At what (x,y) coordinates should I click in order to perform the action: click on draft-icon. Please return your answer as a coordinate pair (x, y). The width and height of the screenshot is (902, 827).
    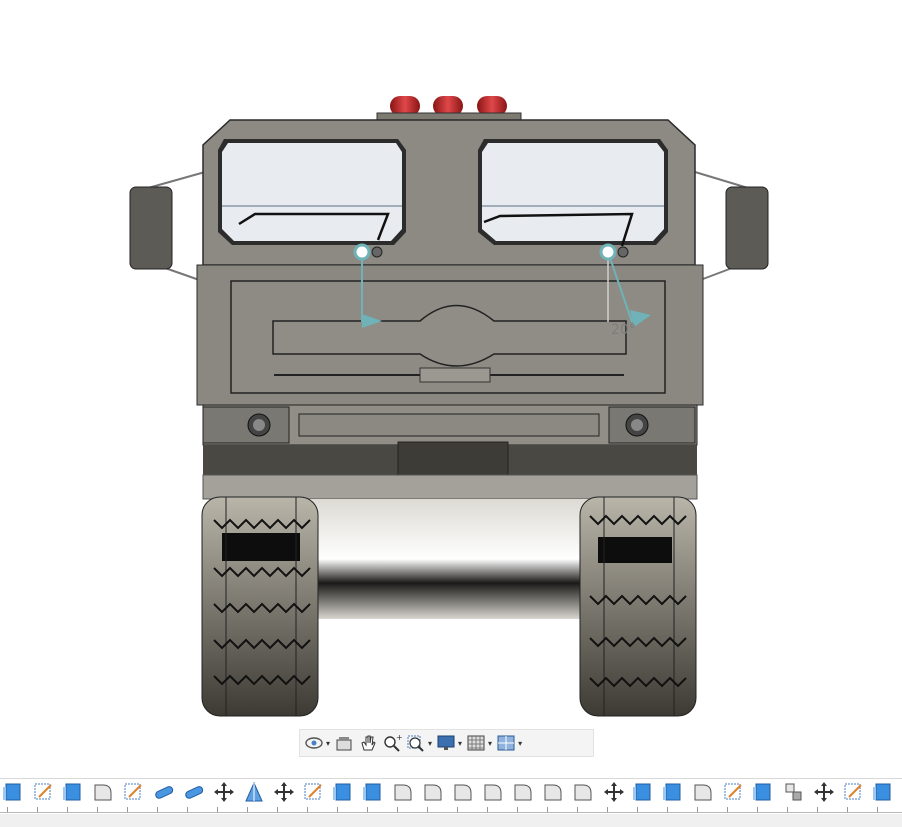
    Looking at the image, I should click on (254, 791).